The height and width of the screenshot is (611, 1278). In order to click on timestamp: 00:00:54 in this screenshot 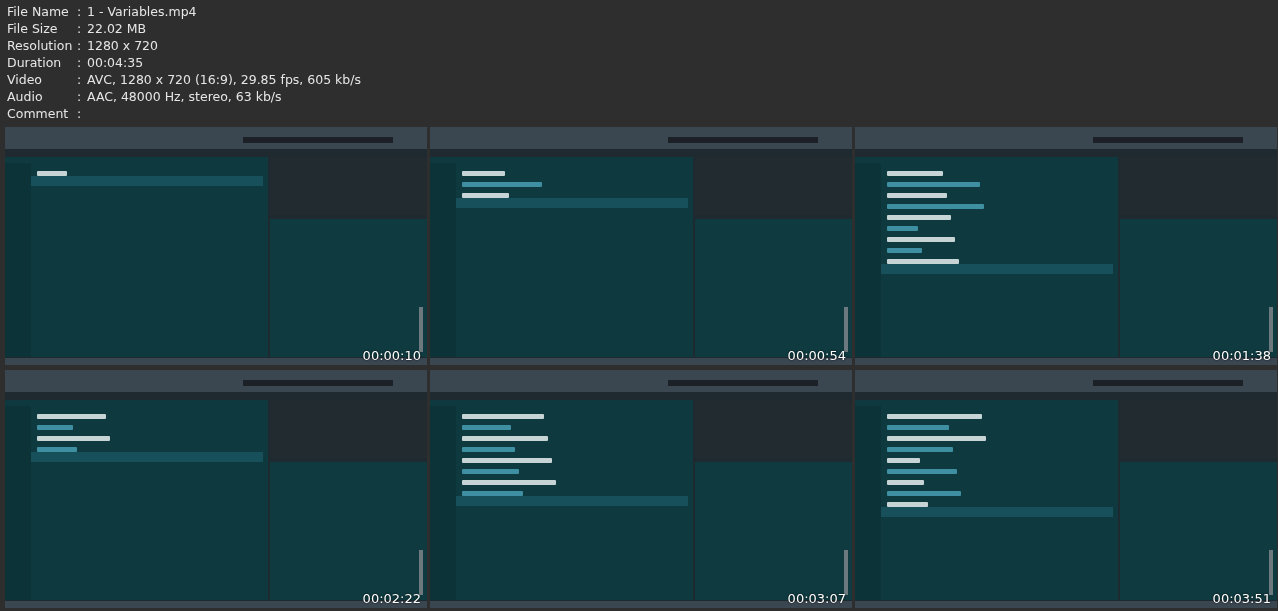, I will do `click(816, 356)`.